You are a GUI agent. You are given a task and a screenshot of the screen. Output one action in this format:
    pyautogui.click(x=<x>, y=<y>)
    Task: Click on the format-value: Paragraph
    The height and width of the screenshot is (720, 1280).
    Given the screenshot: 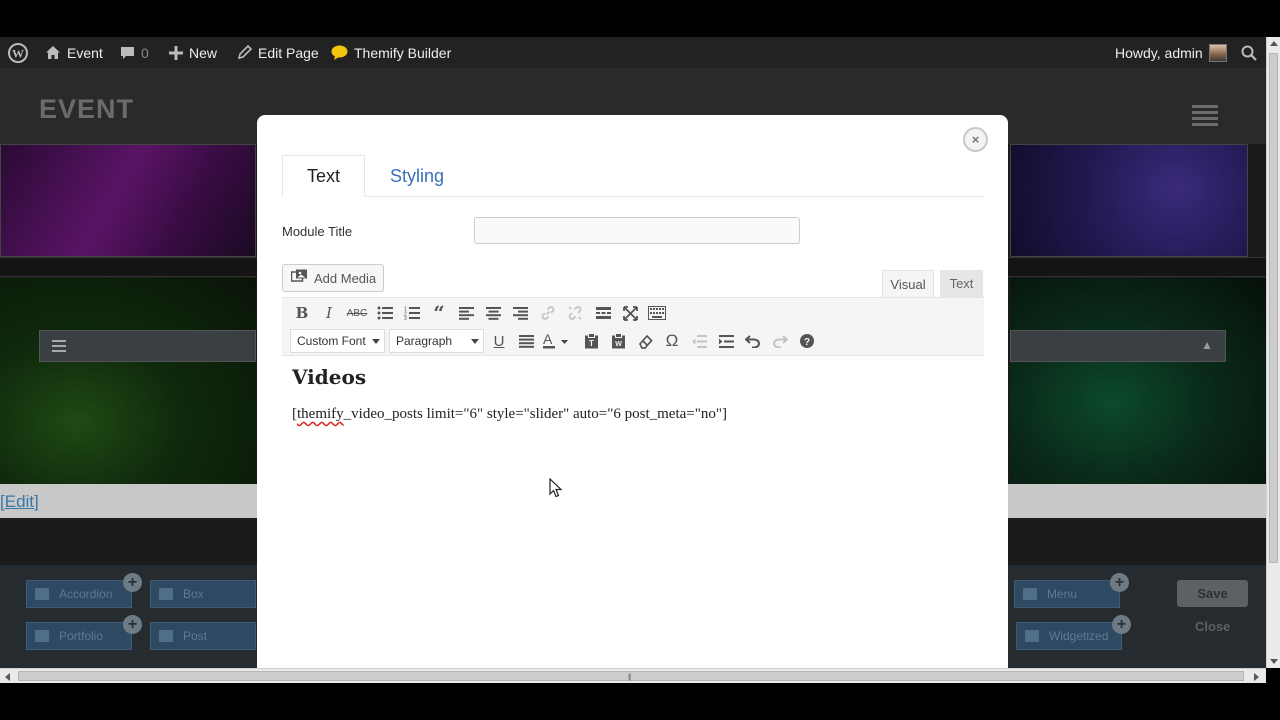 What is the action you would take?
    pyautogui.click(x=424, y=341)
    